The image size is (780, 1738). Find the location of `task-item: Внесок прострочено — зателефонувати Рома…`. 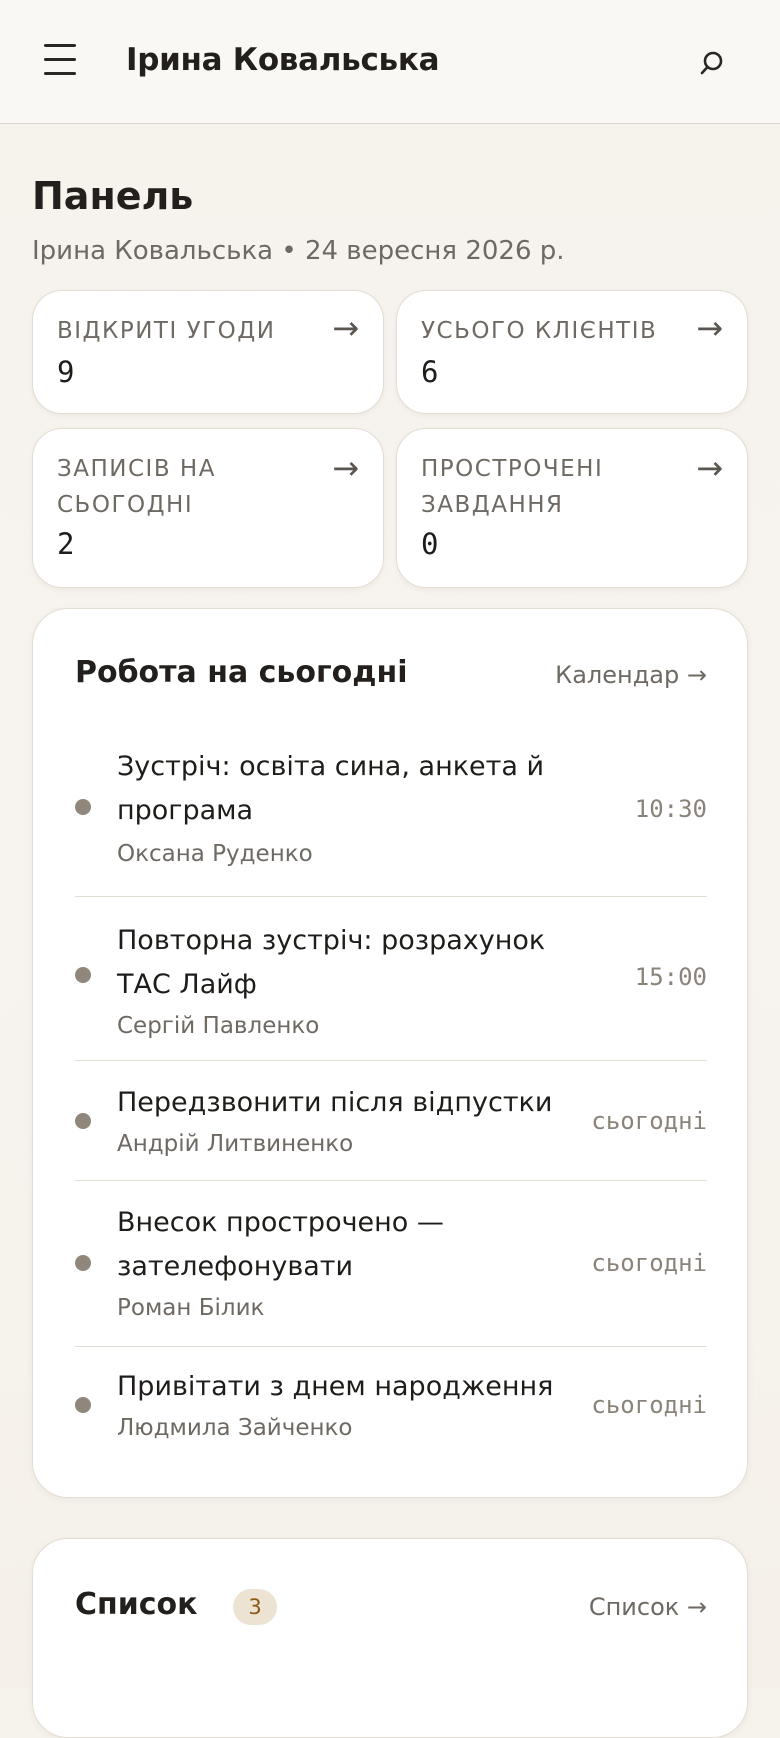

task-item: Внесок прострочено — зателефонувати Рома… is located at coordinates (391, 1264).